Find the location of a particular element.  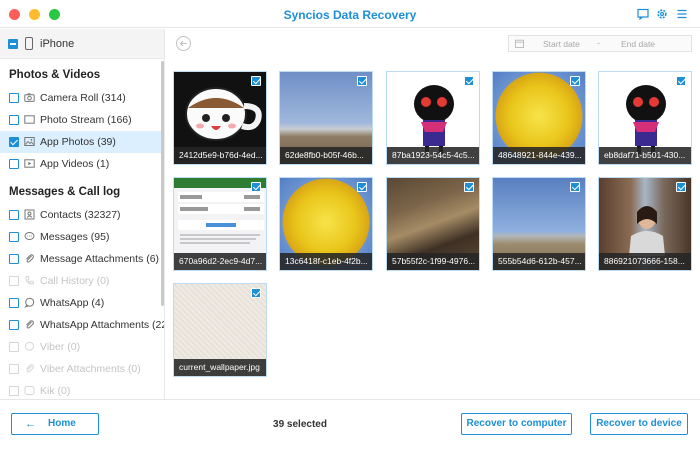

home-button: ← Home is located at coordinates (55, 424).